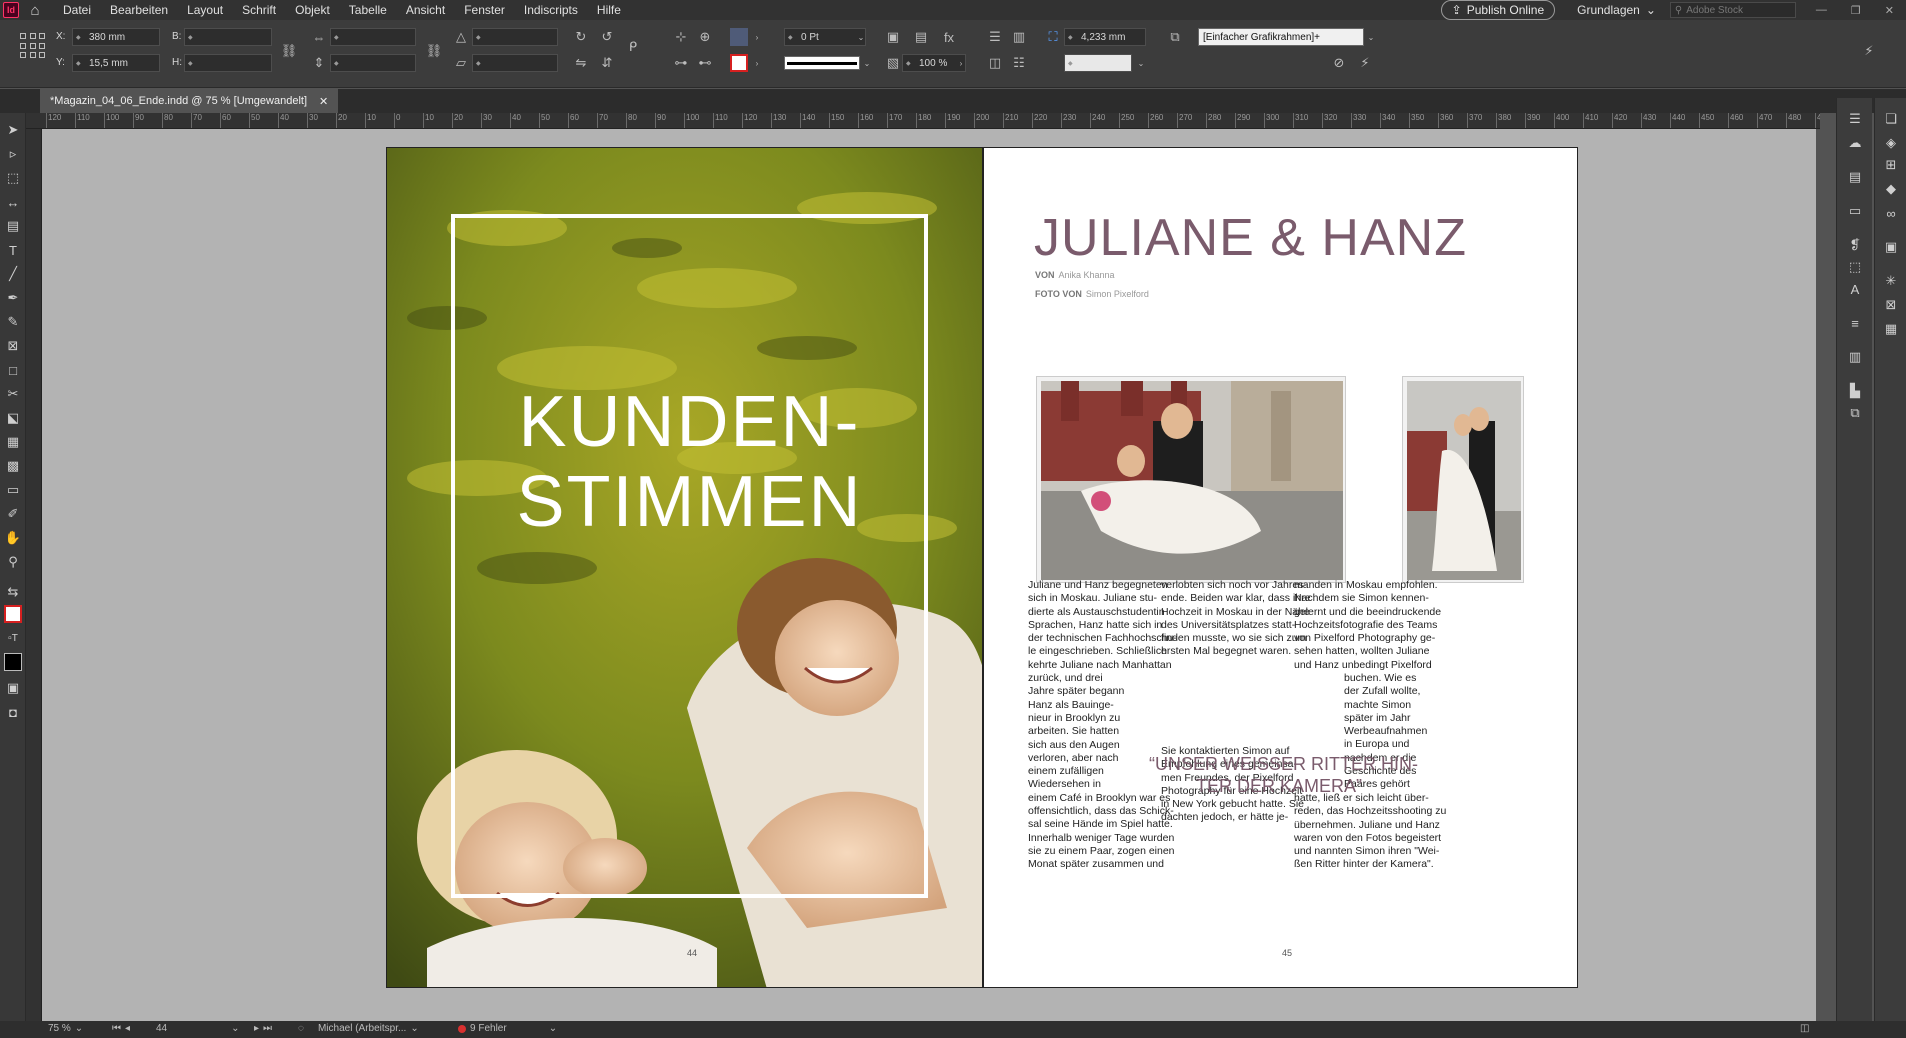 Image resolution: width=1906 pixels, height=1038 pixels. I want to click on page-selector: 44 ⌄, so click(198, 1028).